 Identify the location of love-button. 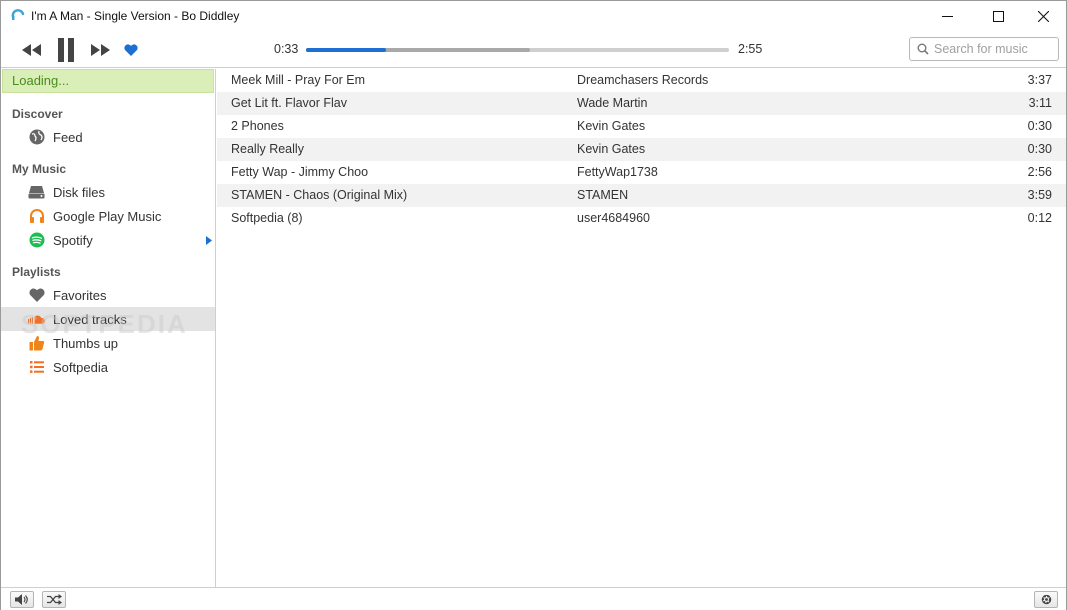
(131, 50).